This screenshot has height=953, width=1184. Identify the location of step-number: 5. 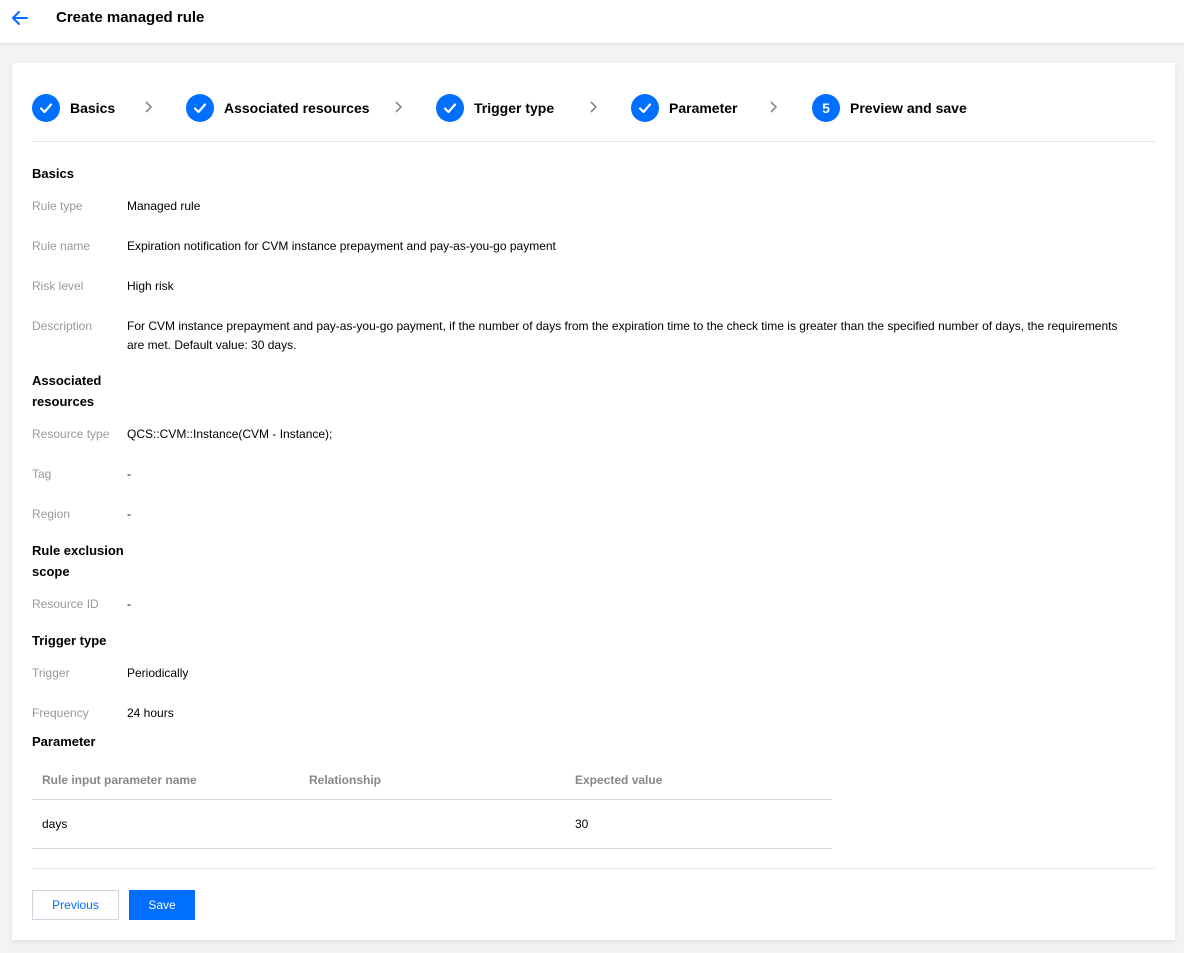
(826, 108).